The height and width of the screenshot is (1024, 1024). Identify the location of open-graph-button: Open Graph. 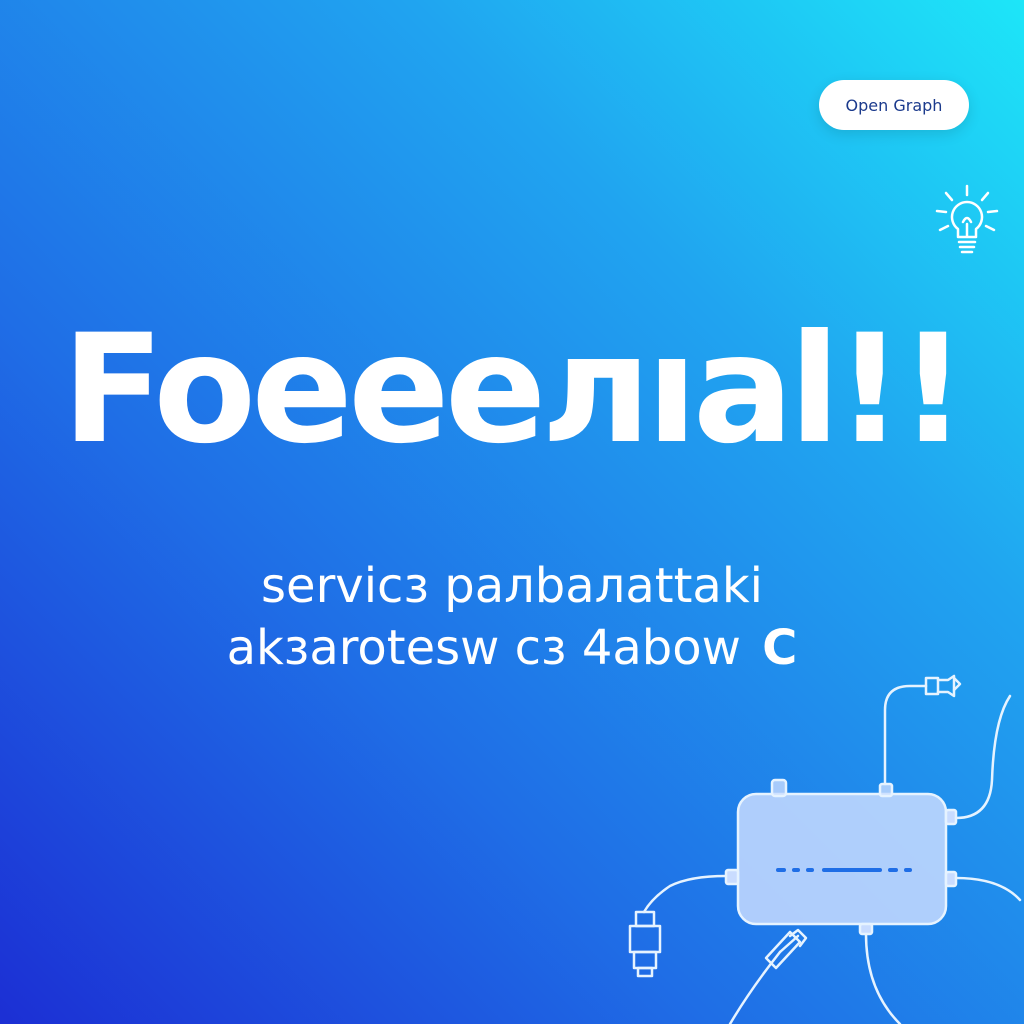
(894, 105).